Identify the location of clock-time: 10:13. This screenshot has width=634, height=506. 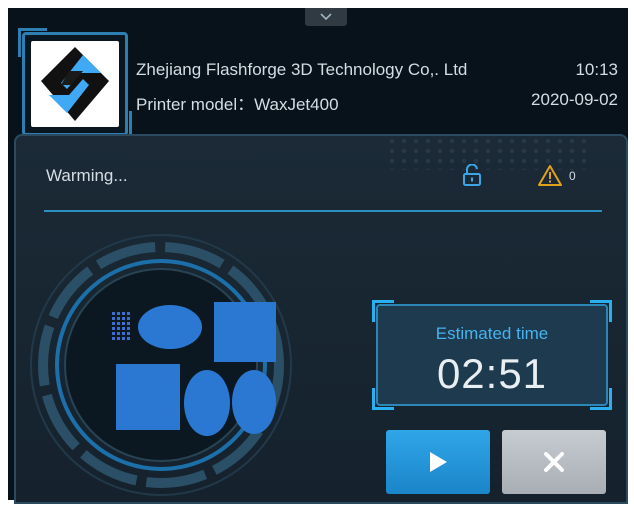
(596, 69).